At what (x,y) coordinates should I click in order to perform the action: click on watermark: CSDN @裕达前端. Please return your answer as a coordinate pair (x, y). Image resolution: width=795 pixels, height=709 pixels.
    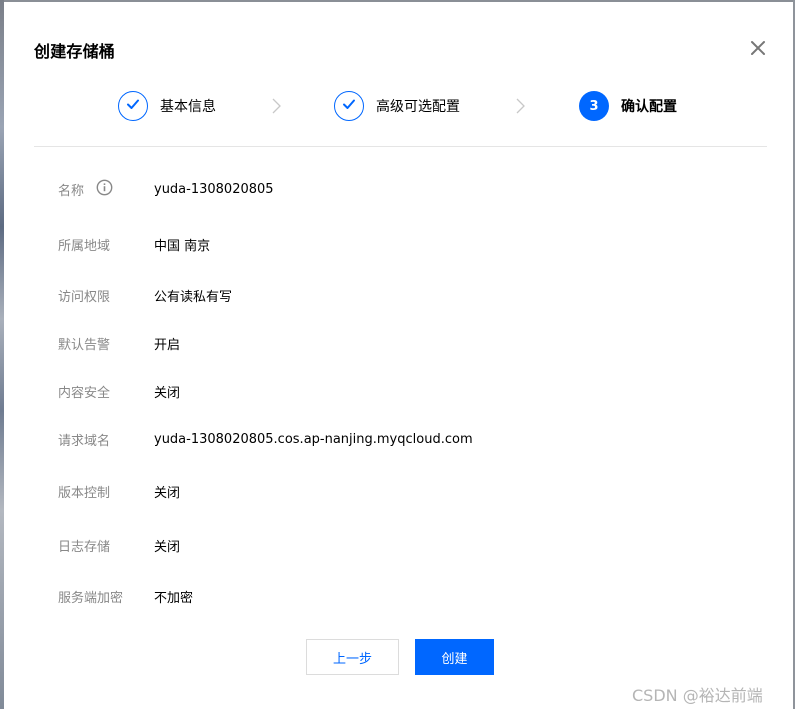
    Looking at the image, I should click on (697, 695).